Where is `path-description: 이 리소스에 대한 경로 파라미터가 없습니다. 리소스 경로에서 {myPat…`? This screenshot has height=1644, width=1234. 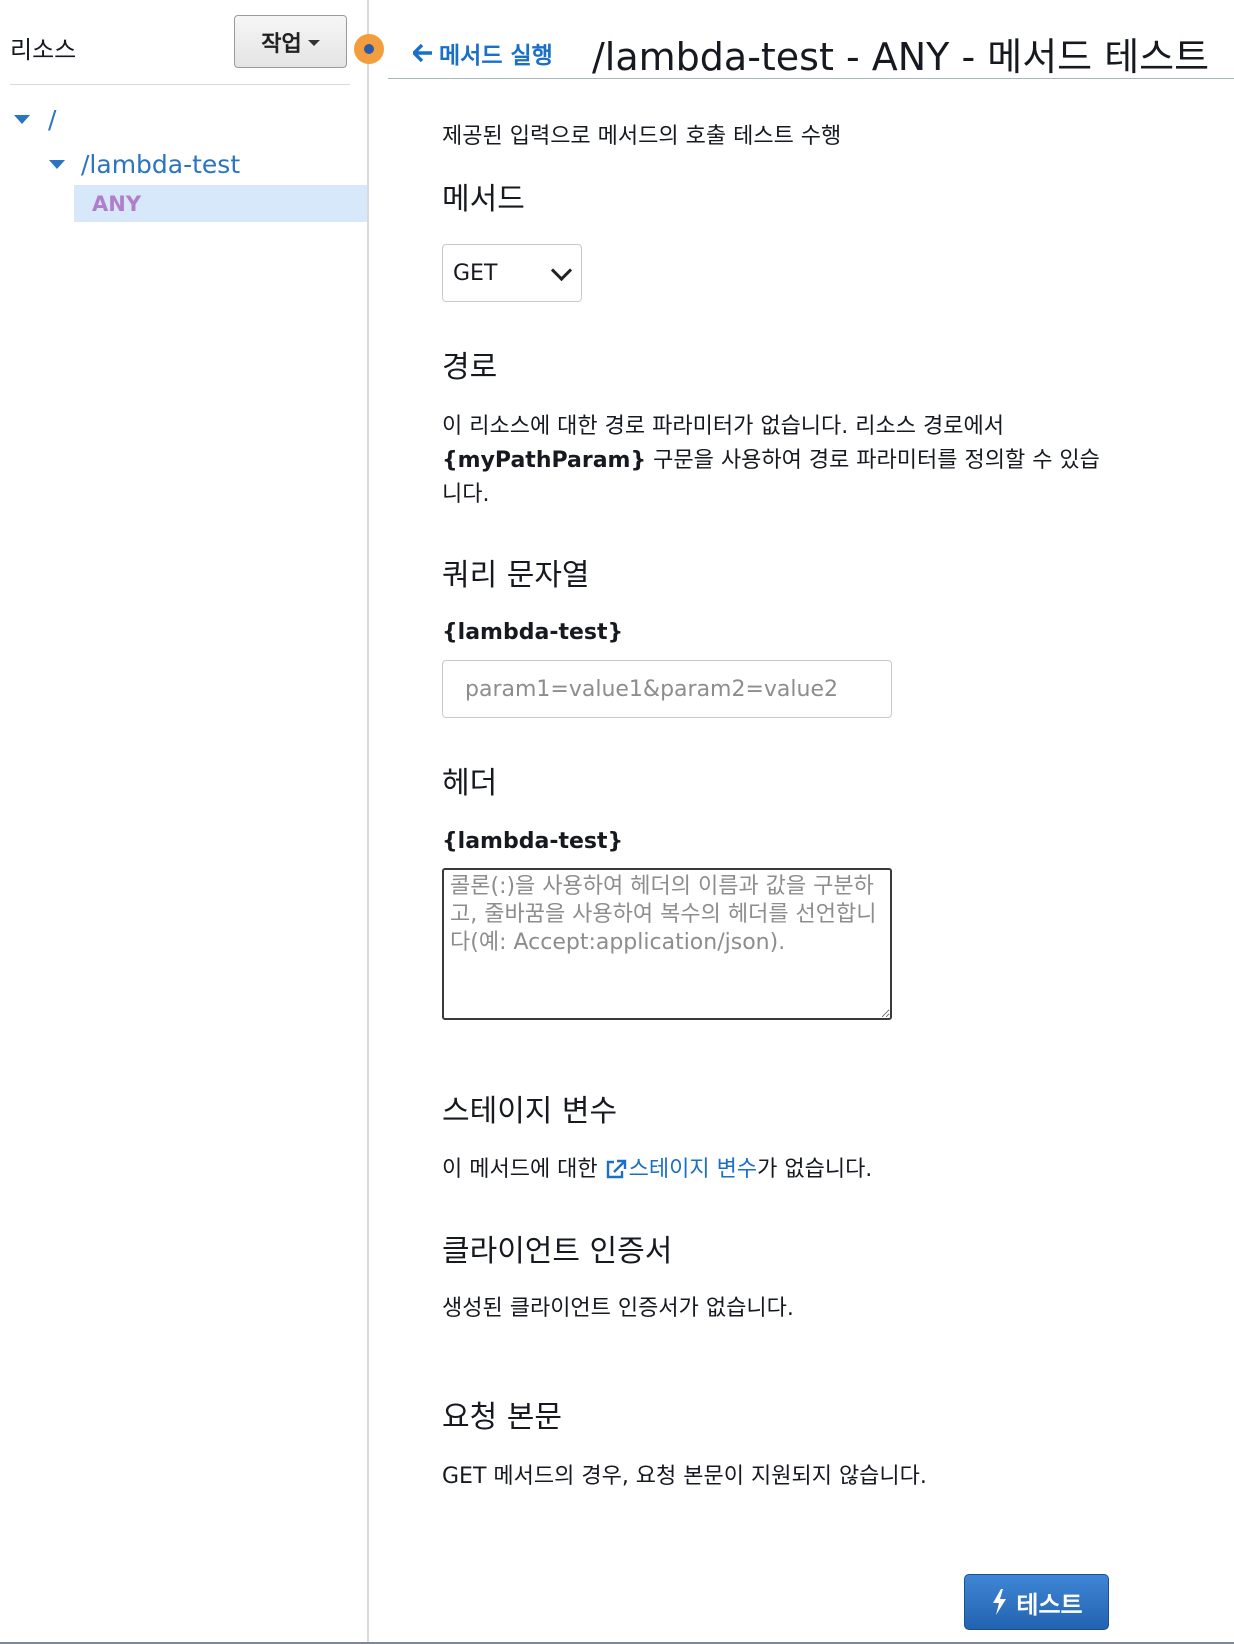 path-description: 이 리소스에 대한 경로 파라미터가 없습니다. 리소스 경로에서 {myPat… is located at coordinates (772, 461).